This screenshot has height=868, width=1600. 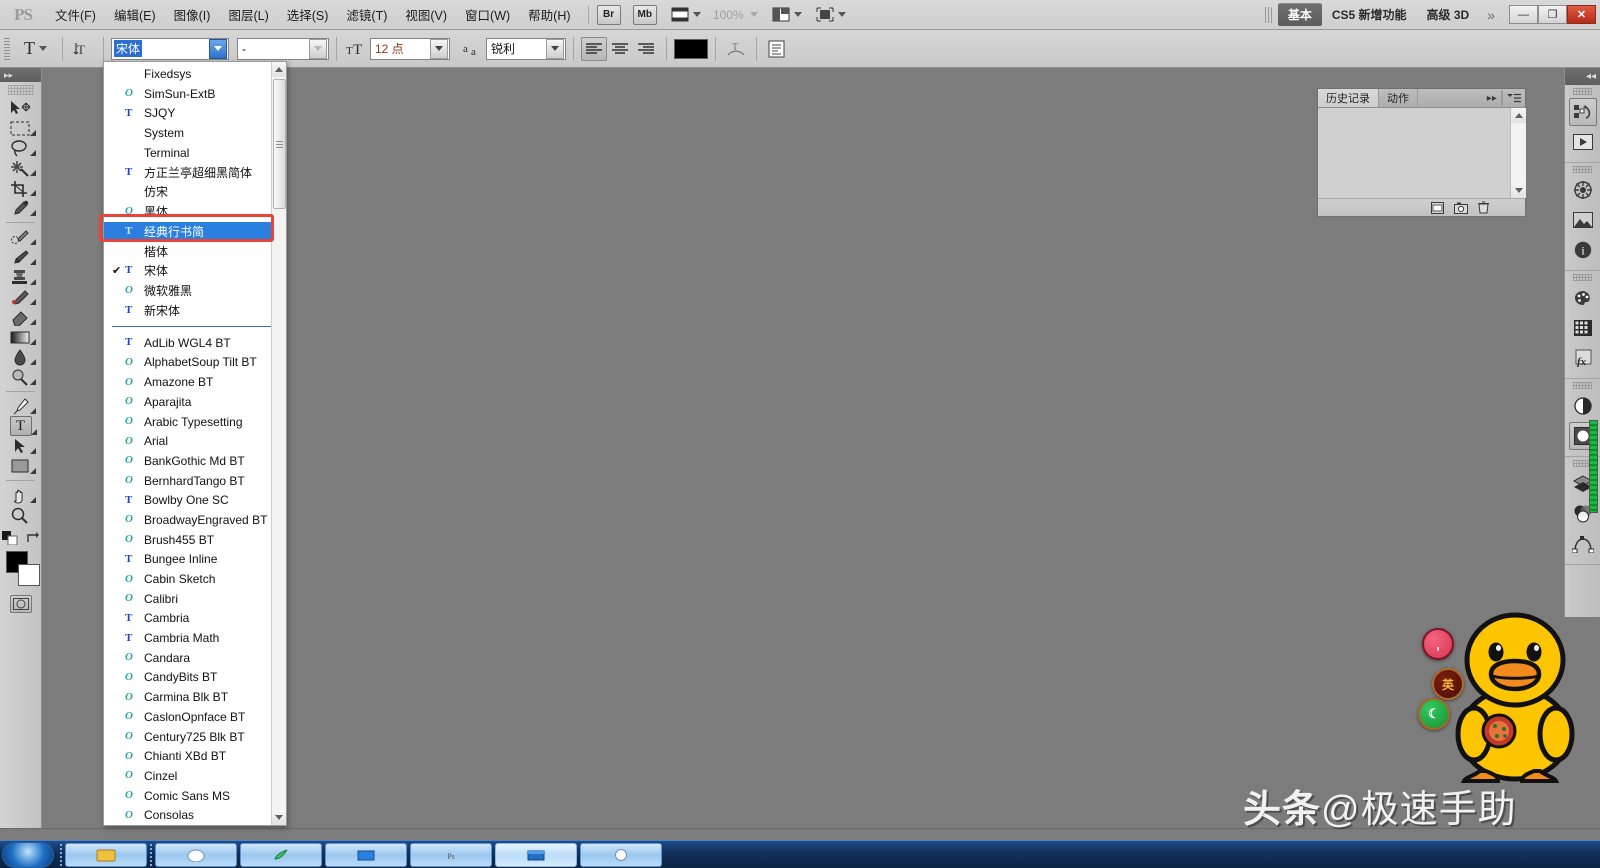 I want to click on launch-mini-bridge-button: Mb, so click(x=644, y=14).